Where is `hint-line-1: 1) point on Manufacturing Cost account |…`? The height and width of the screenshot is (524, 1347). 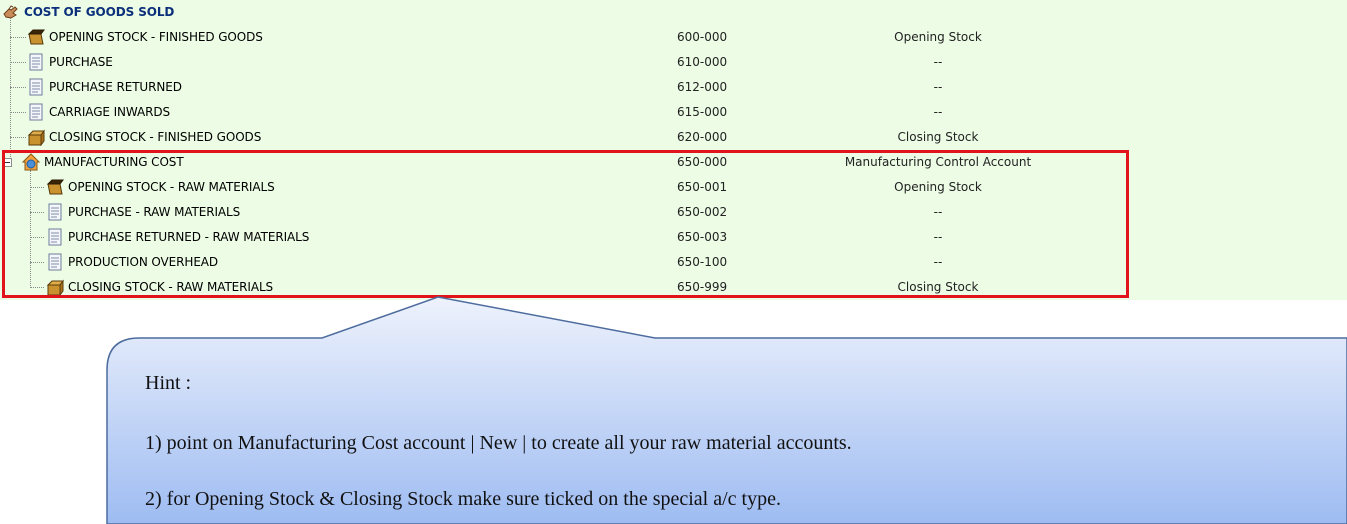 hint-line-1: 1) point on Manufacturing Cost account |… is located at coordinates (498, 443).